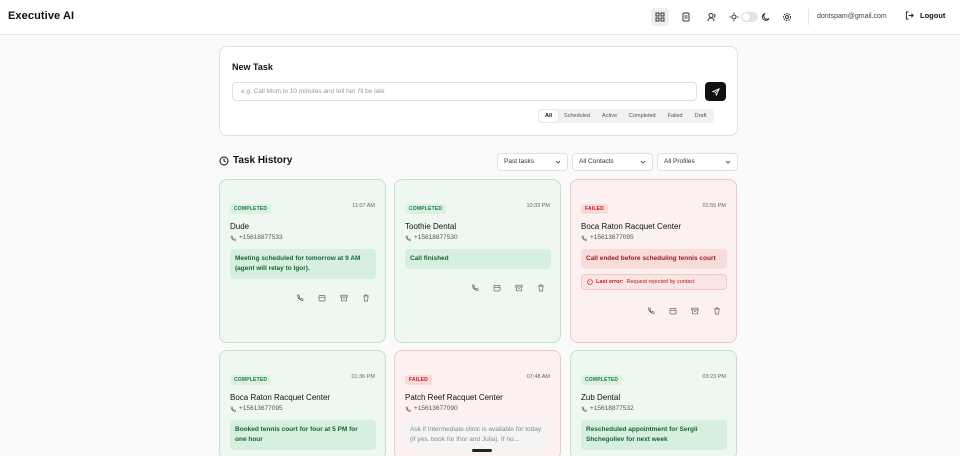 The height and width of the screenshot is (456, 960). What do you see at coordinates (601, 397) in the screenshot?
I see `contact-name: Zub Dental` at bounding box center [601, 397].